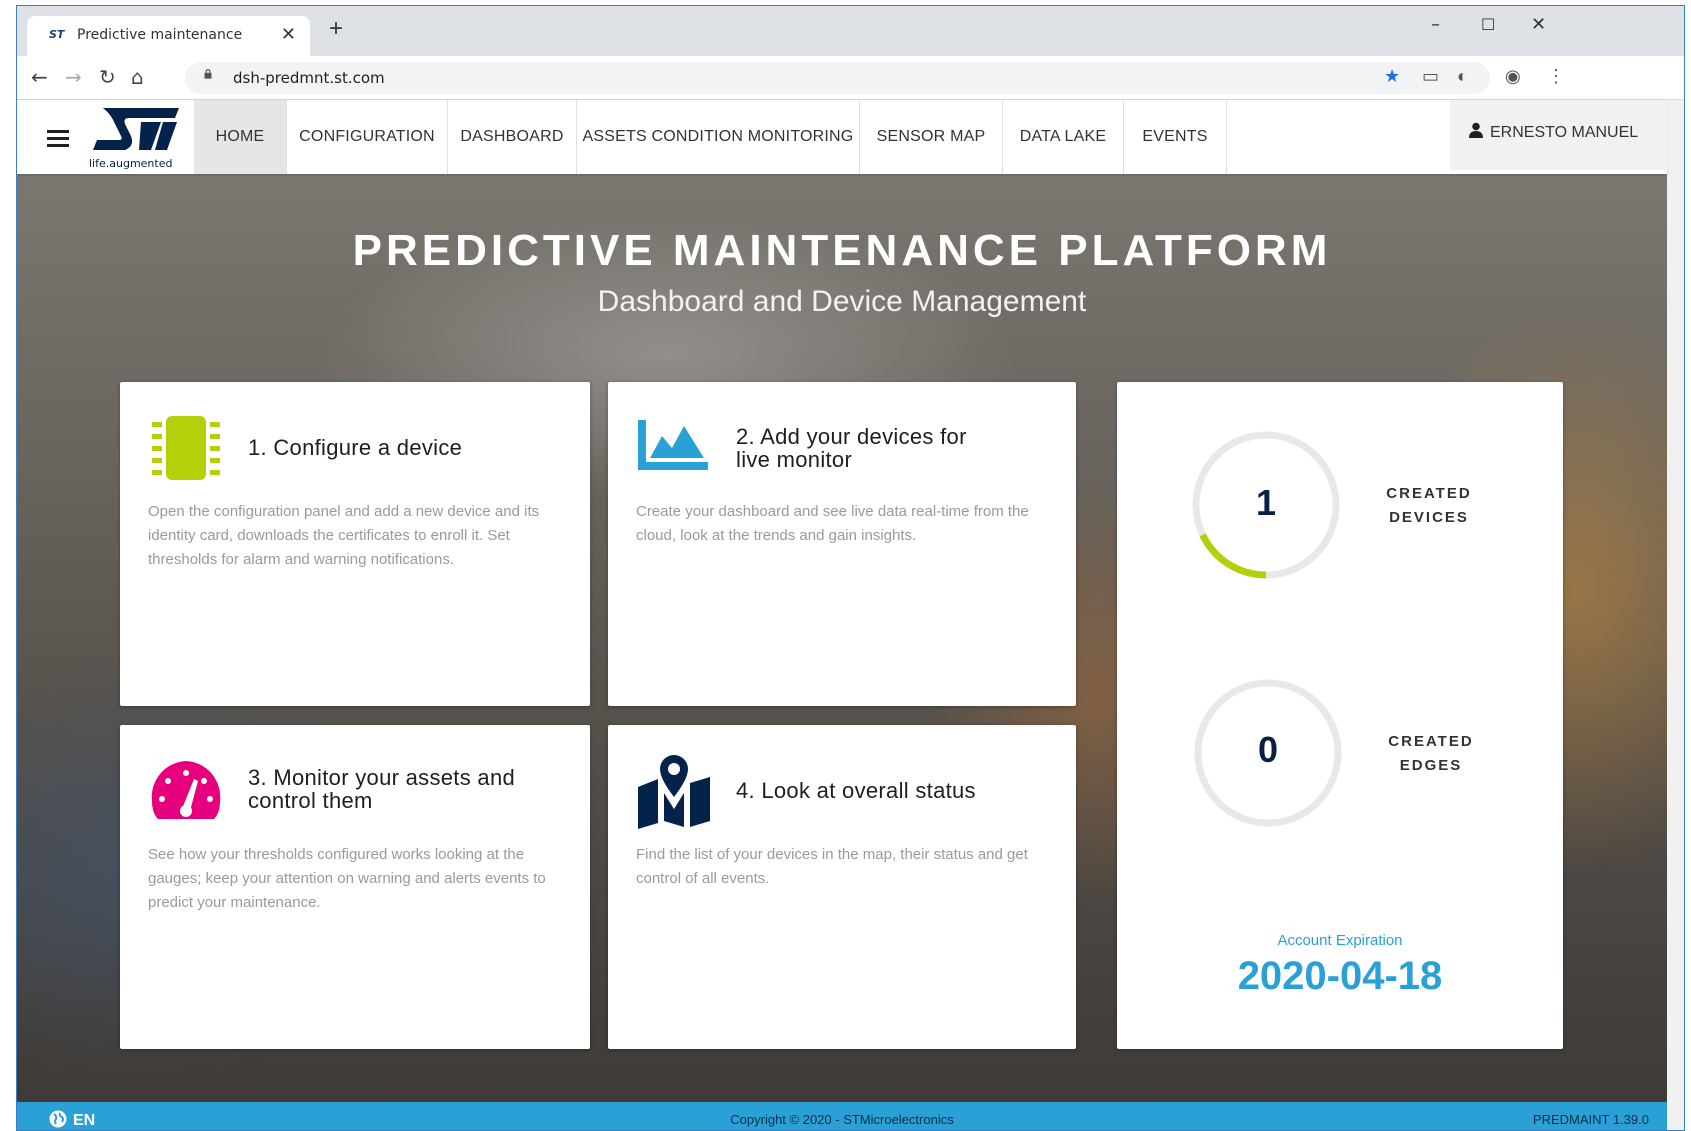 The image size is (1691, 1131). I want to click on devices-progress-arc, so click(1233, 556).